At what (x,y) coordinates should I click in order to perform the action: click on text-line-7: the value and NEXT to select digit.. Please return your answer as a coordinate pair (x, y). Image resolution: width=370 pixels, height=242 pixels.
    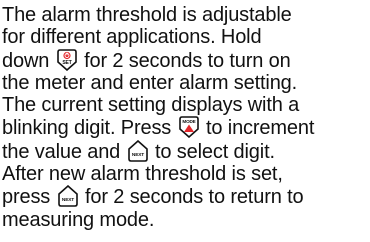
    Looking at the image, I should click on (185, 151).